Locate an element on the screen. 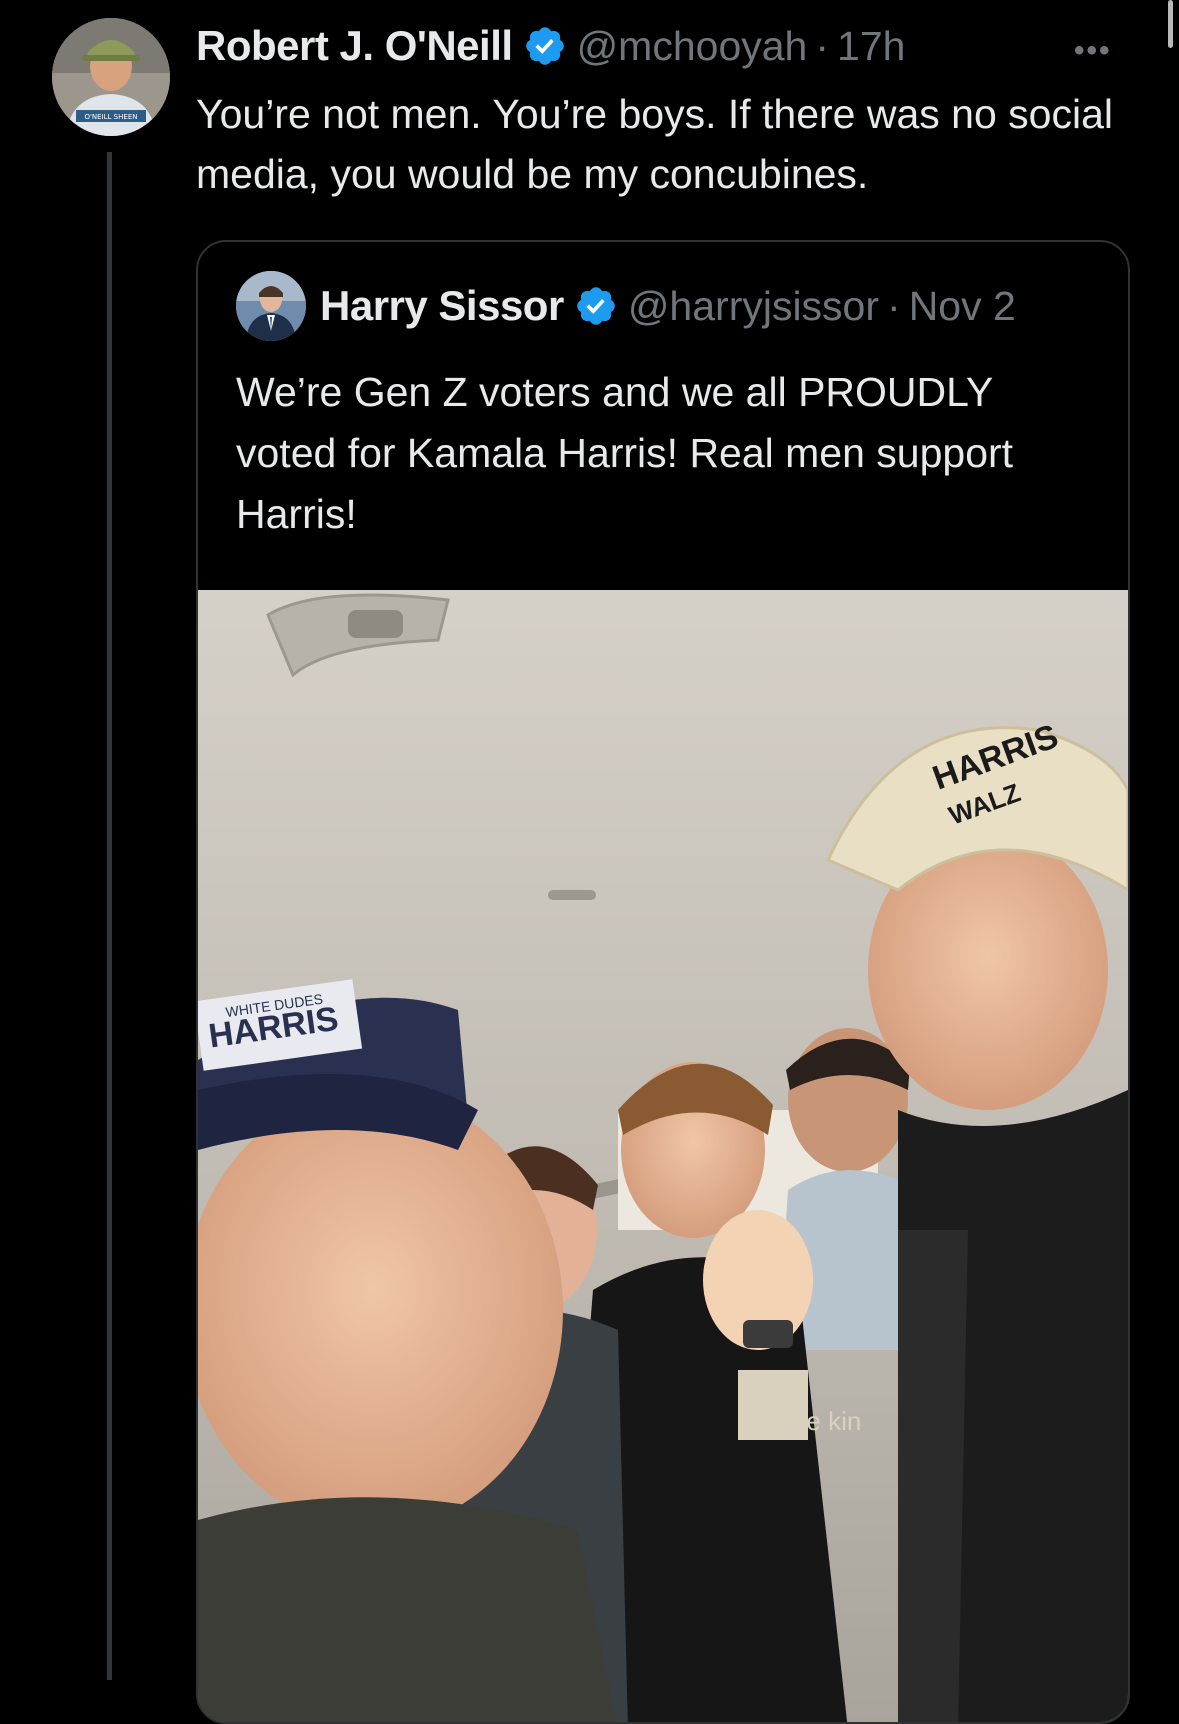 The width and height of the screenshot is (1179, 1724). quoted-tweet-header: Harry Sissor @harryjsissor · Nov 2 is located at coordinates (671, 306).